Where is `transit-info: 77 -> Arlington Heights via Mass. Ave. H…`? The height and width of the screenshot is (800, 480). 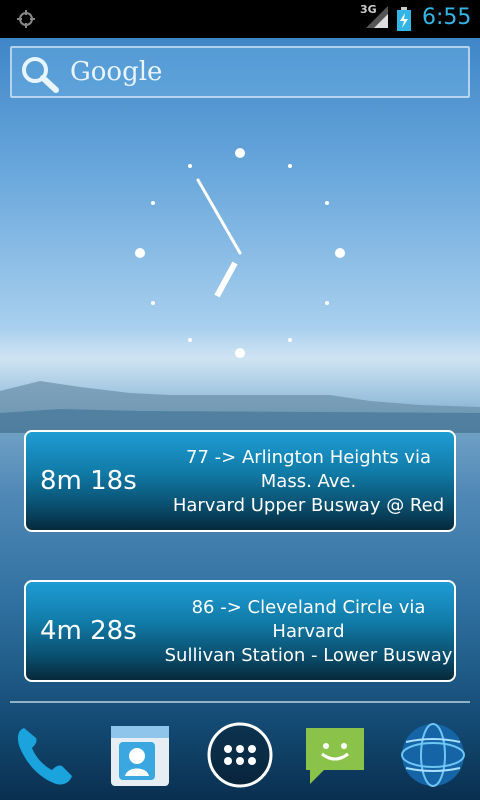 transit-info: 77 -> Arlington Heights via Mass. Ave. H… is located at coordinates (308, 482).